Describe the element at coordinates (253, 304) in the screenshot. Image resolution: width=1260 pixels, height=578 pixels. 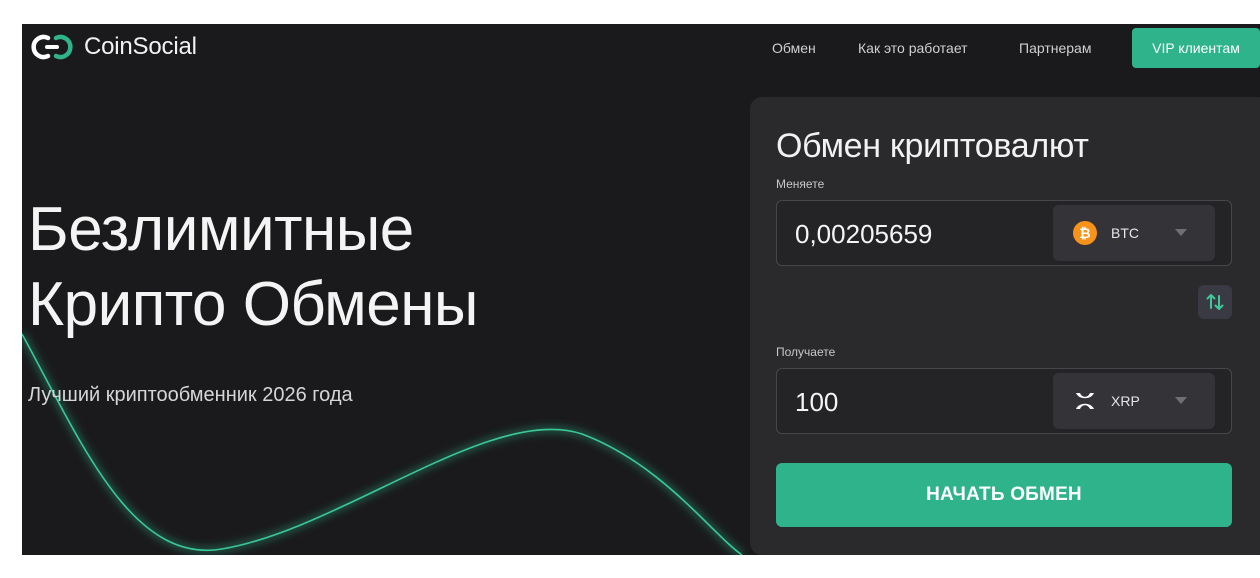
I see `hero-title-line2: Крипто Обмены` at that location.